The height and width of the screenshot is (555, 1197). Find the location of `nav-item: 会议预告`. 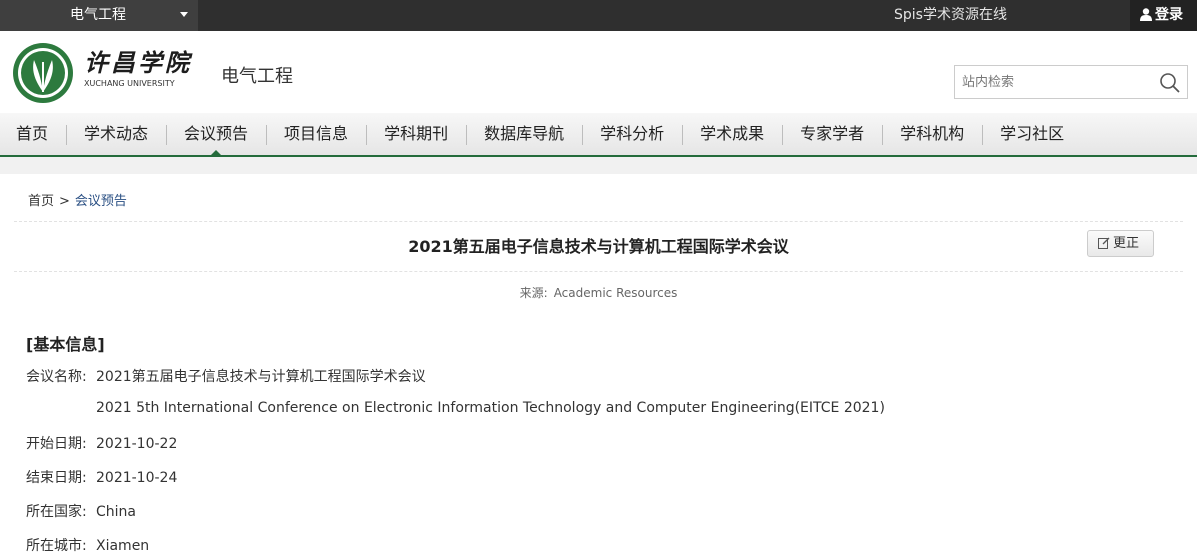

nav-item: 会议预告 is located at coordinates (216, 134).